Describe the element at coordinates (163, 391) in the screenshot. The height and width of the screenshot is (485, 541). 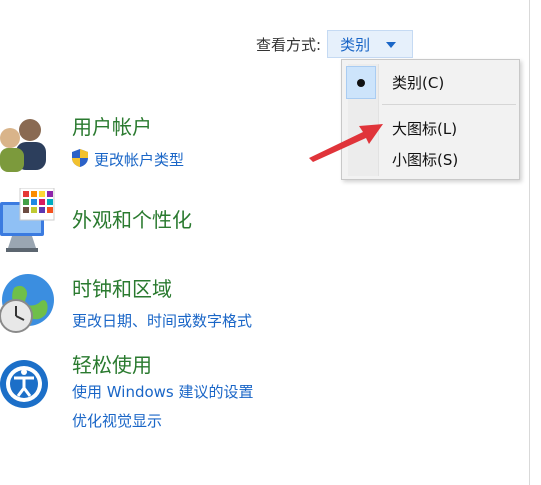
I see `link-use-windows-recommended: 使用 Windows 建议的设置` at that location.